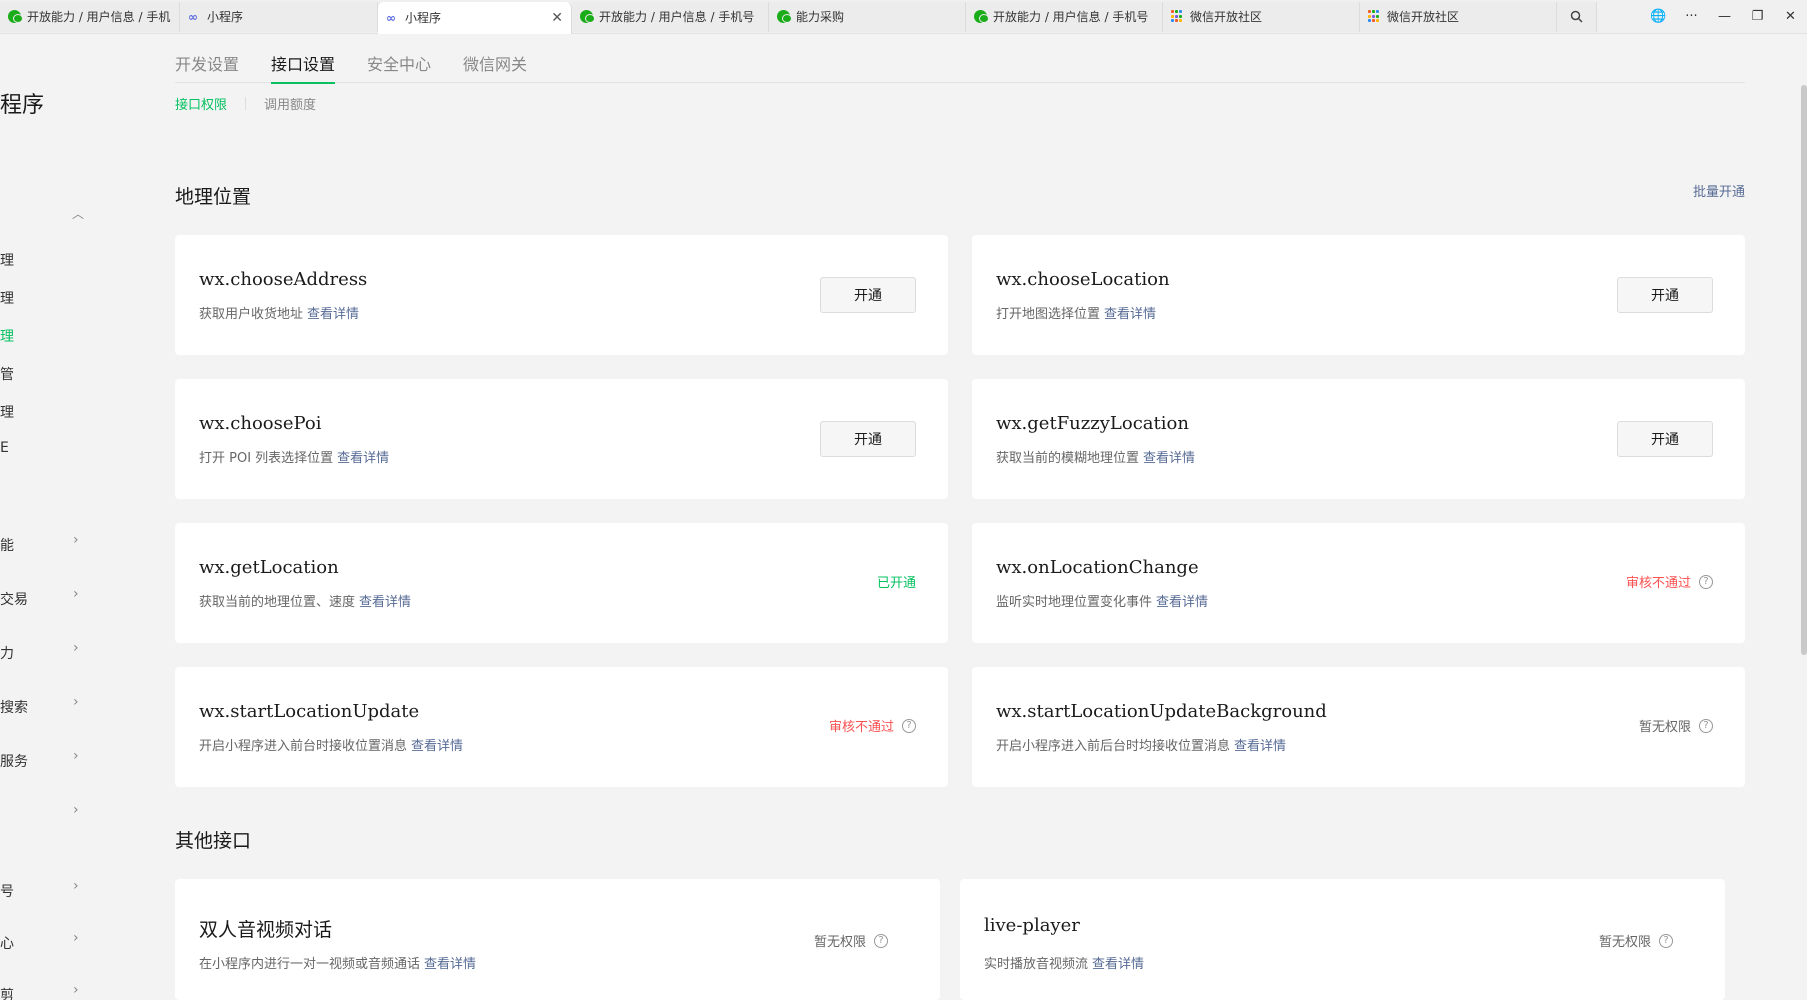  I want to click on sidebar-group: 剪, so click(7, 992).